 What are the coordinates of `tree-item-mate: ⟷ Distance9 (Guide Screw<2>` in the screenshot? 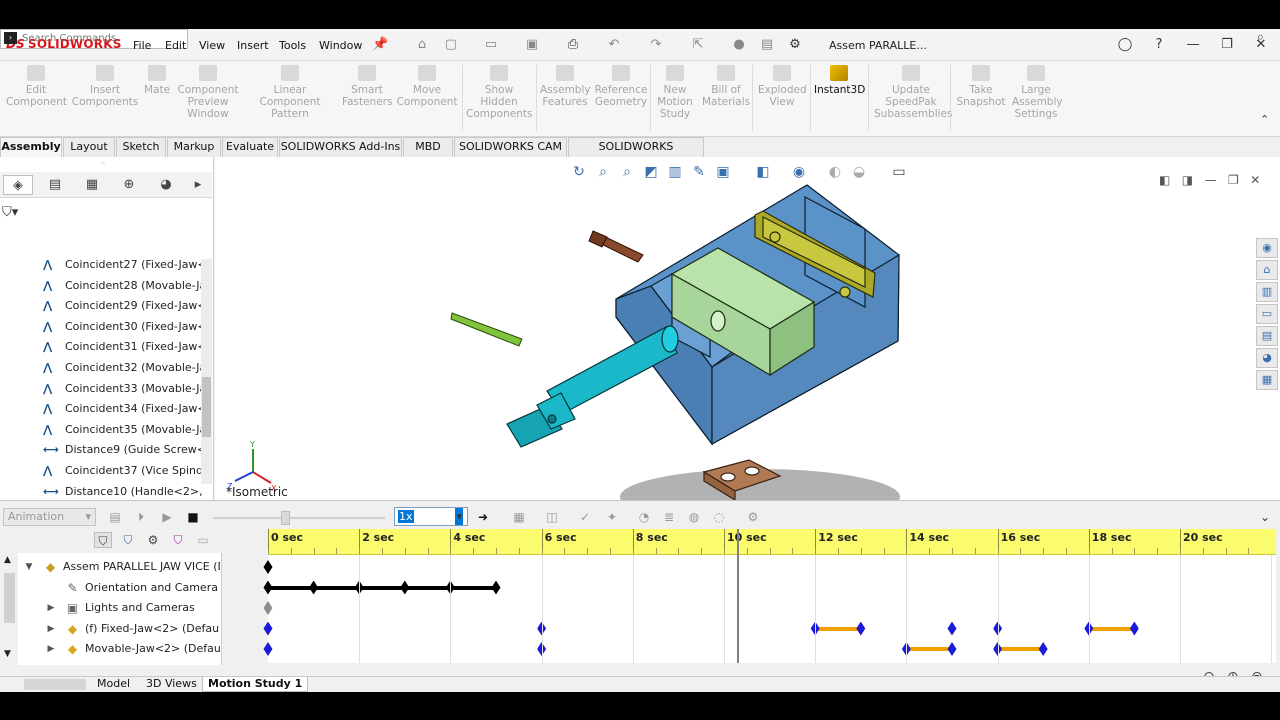 It's located at (123, 450).